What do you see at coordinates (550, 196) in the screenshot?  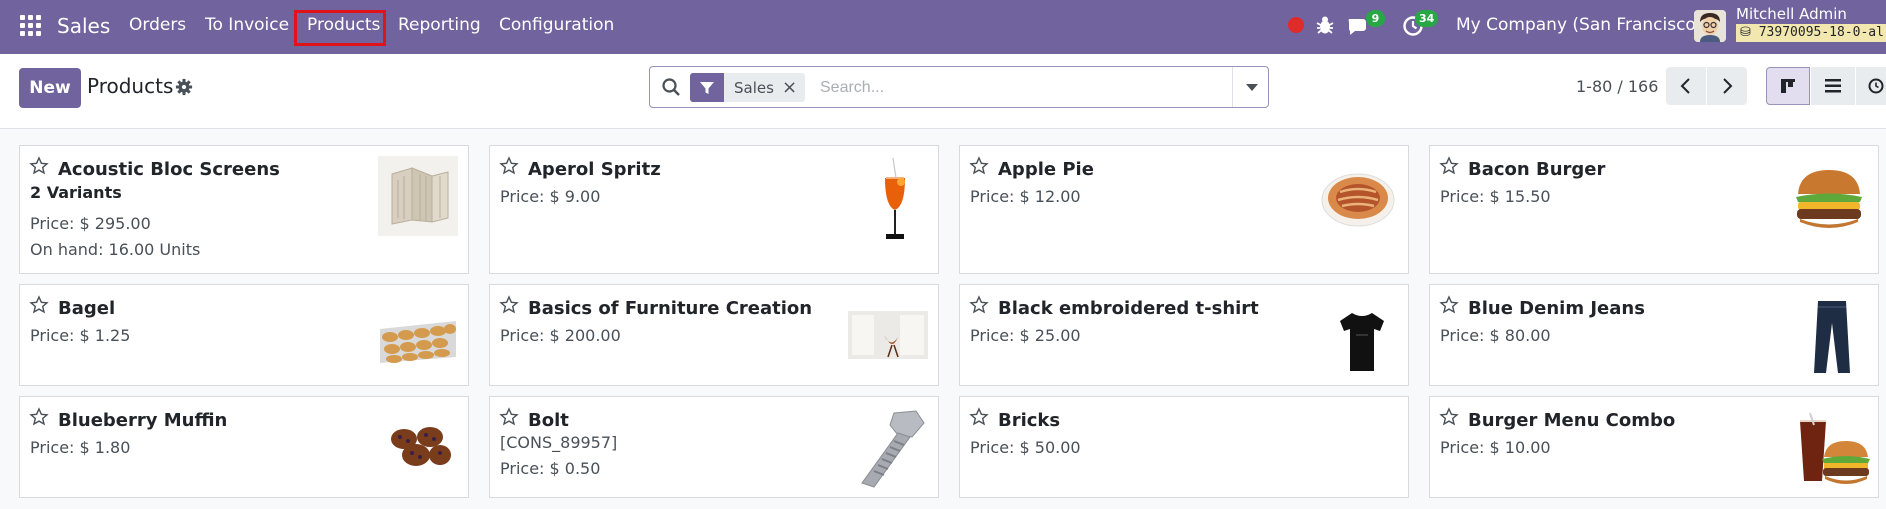 I see `product-price: Price: $ 9.00` at bounding box center [550, 196].